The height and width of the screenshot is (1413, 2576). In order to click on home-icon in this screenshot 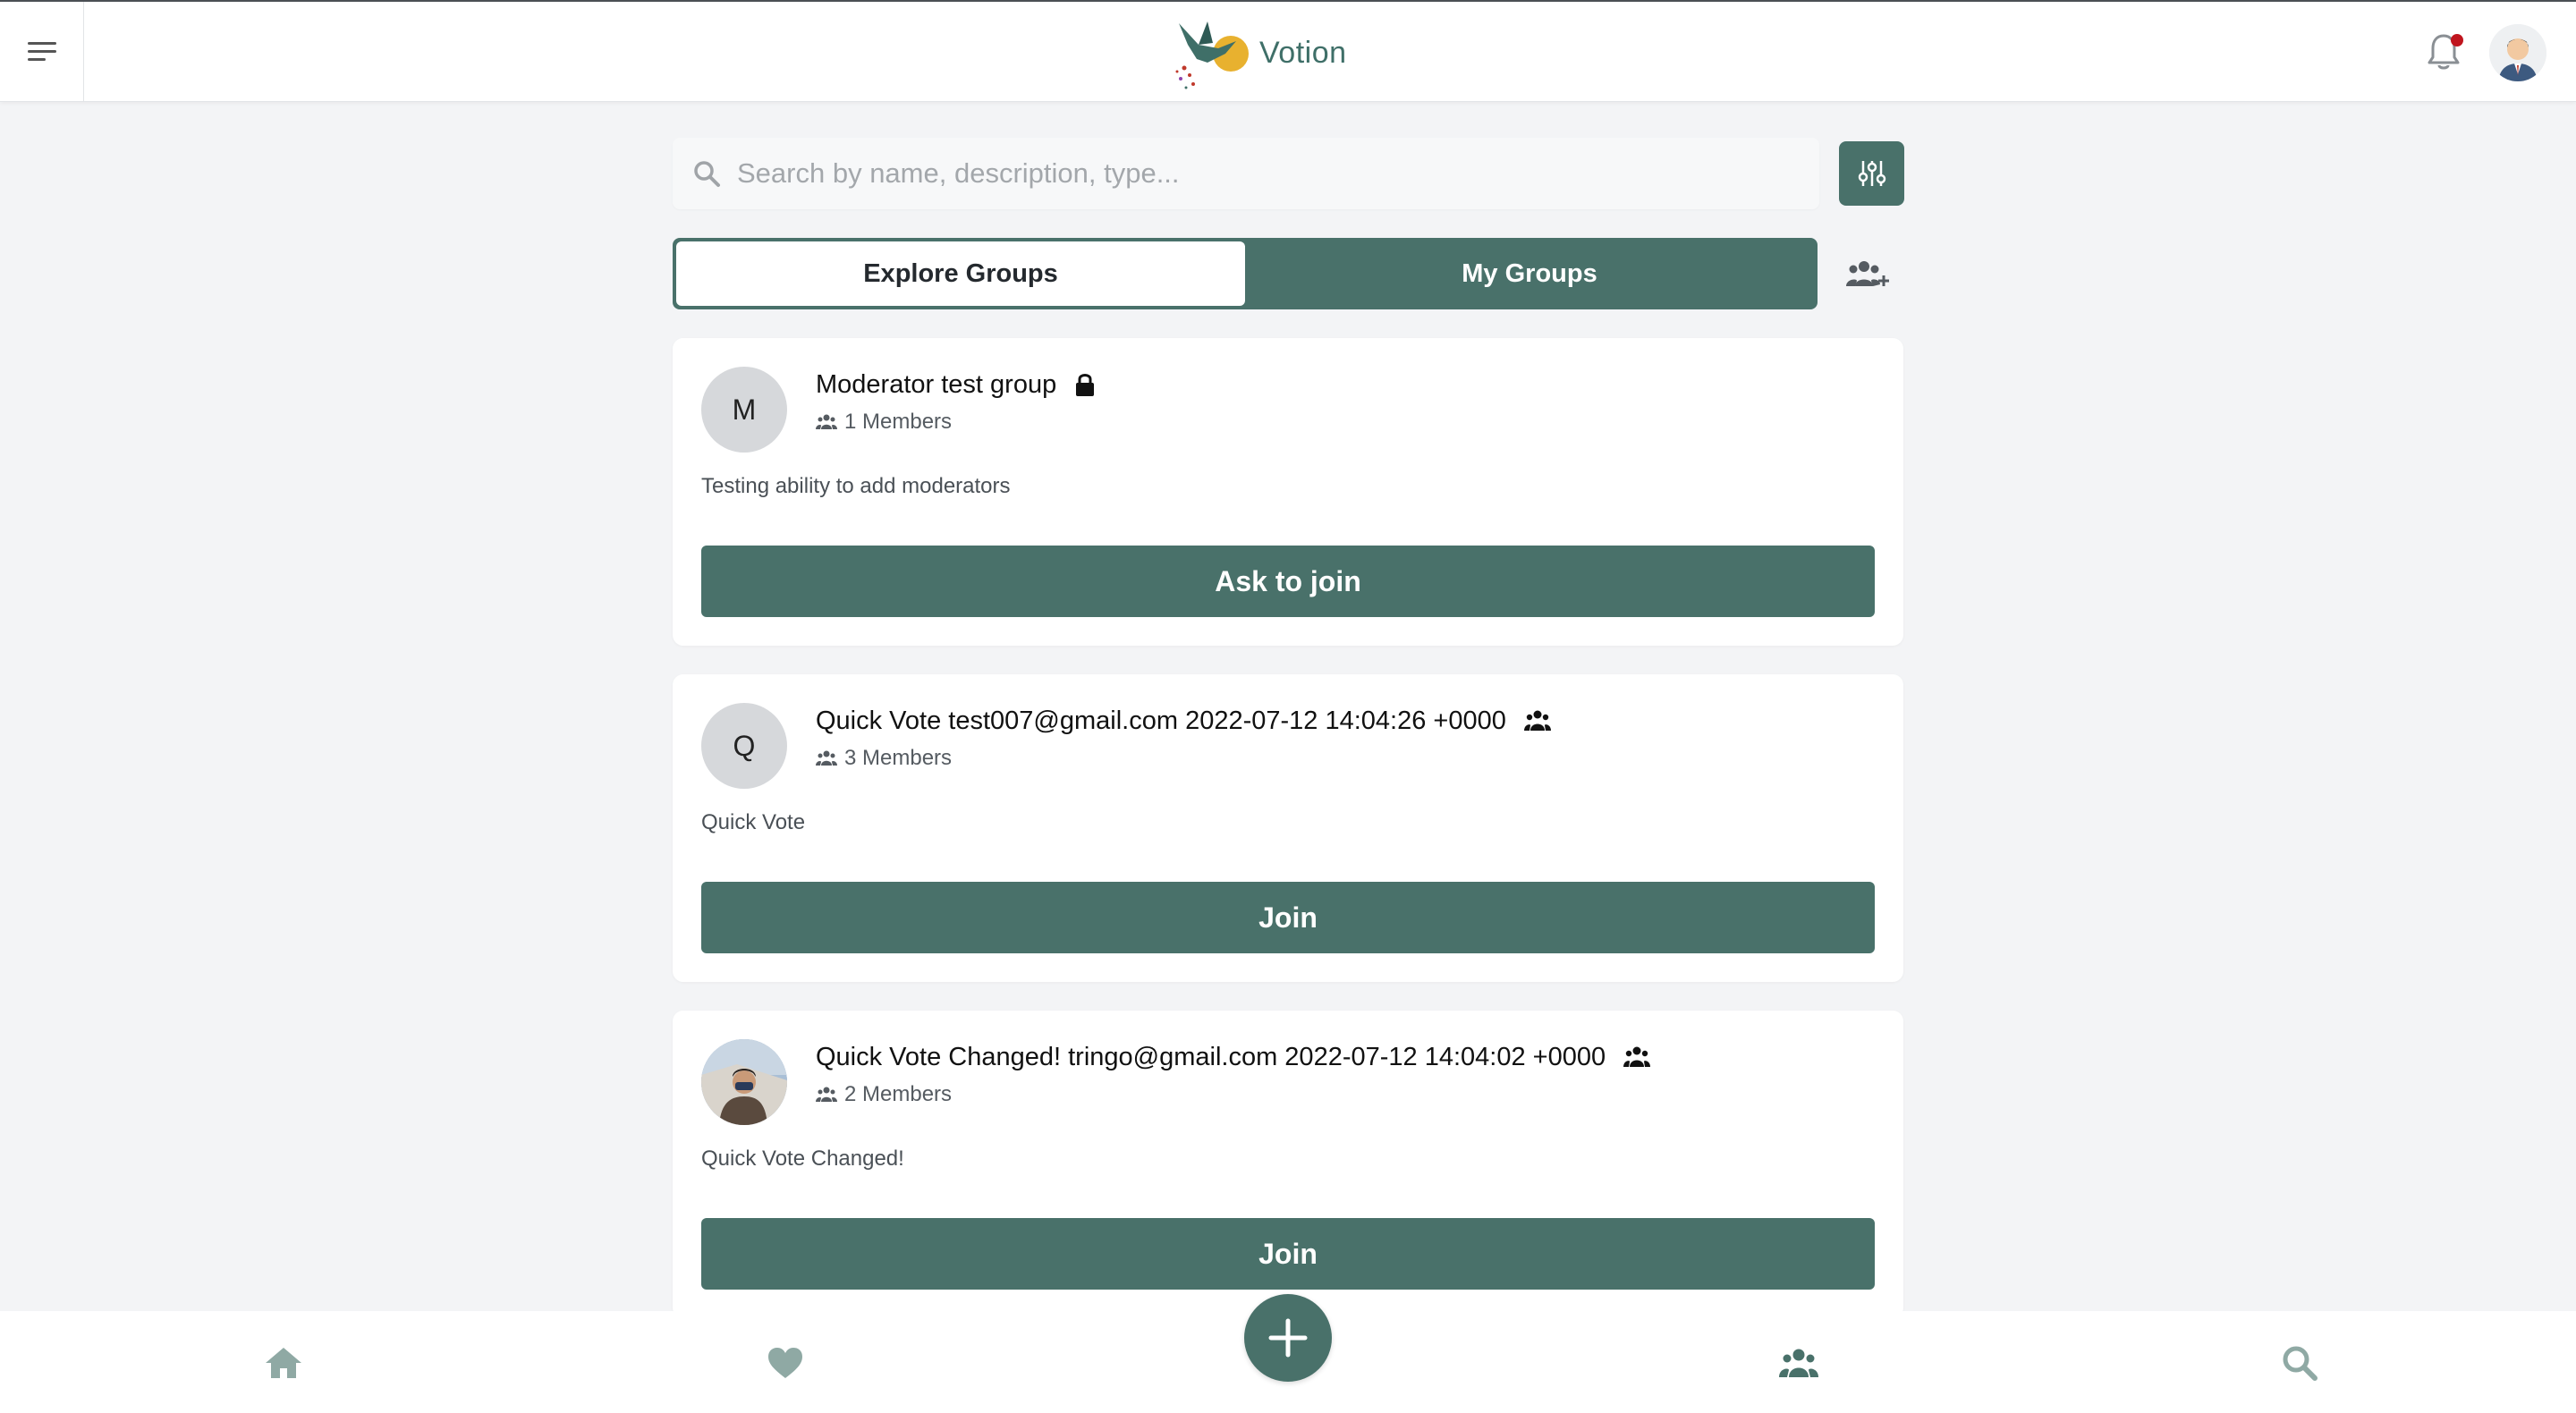, I will do `click(283, 1363)`.